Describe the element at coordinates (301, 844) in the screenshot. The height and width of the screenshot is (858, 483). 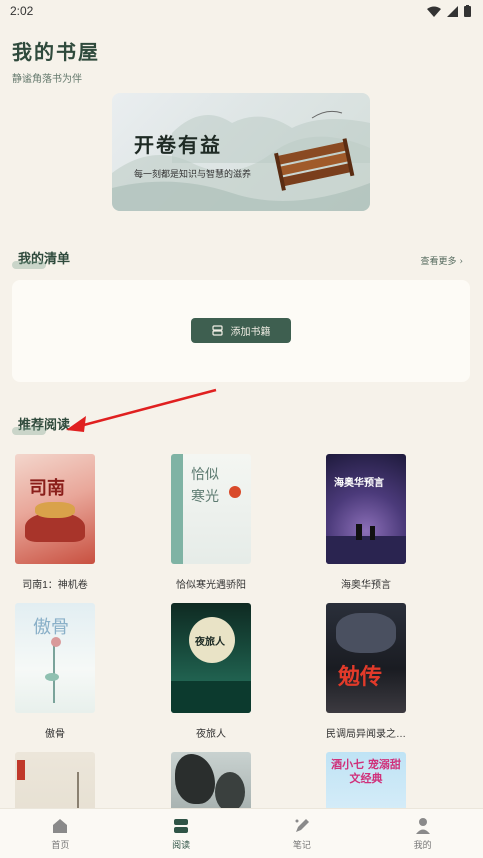
I see `tab-label: 笔记` at that location.